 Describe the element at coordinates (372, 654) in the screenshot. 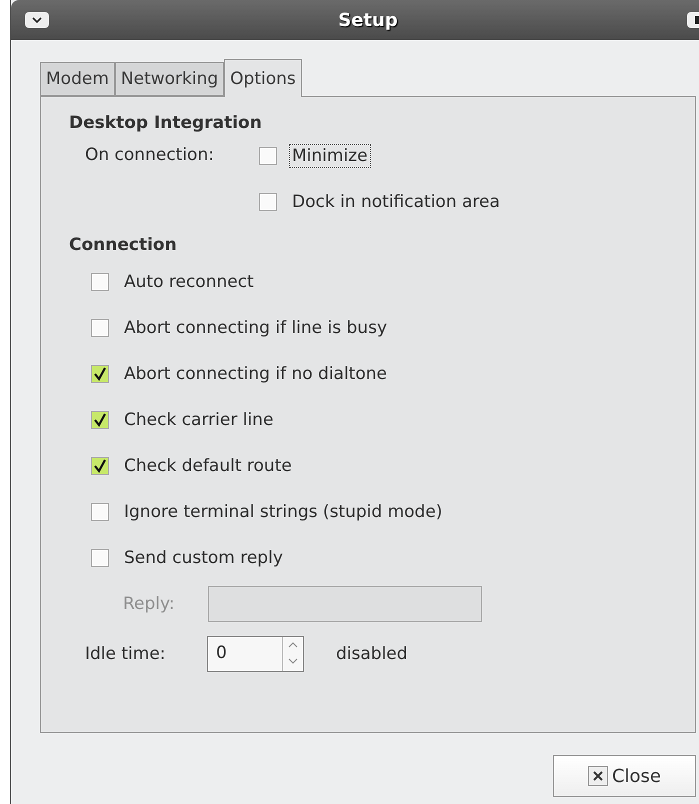

I see `idle-time-note: disabled` at that location.